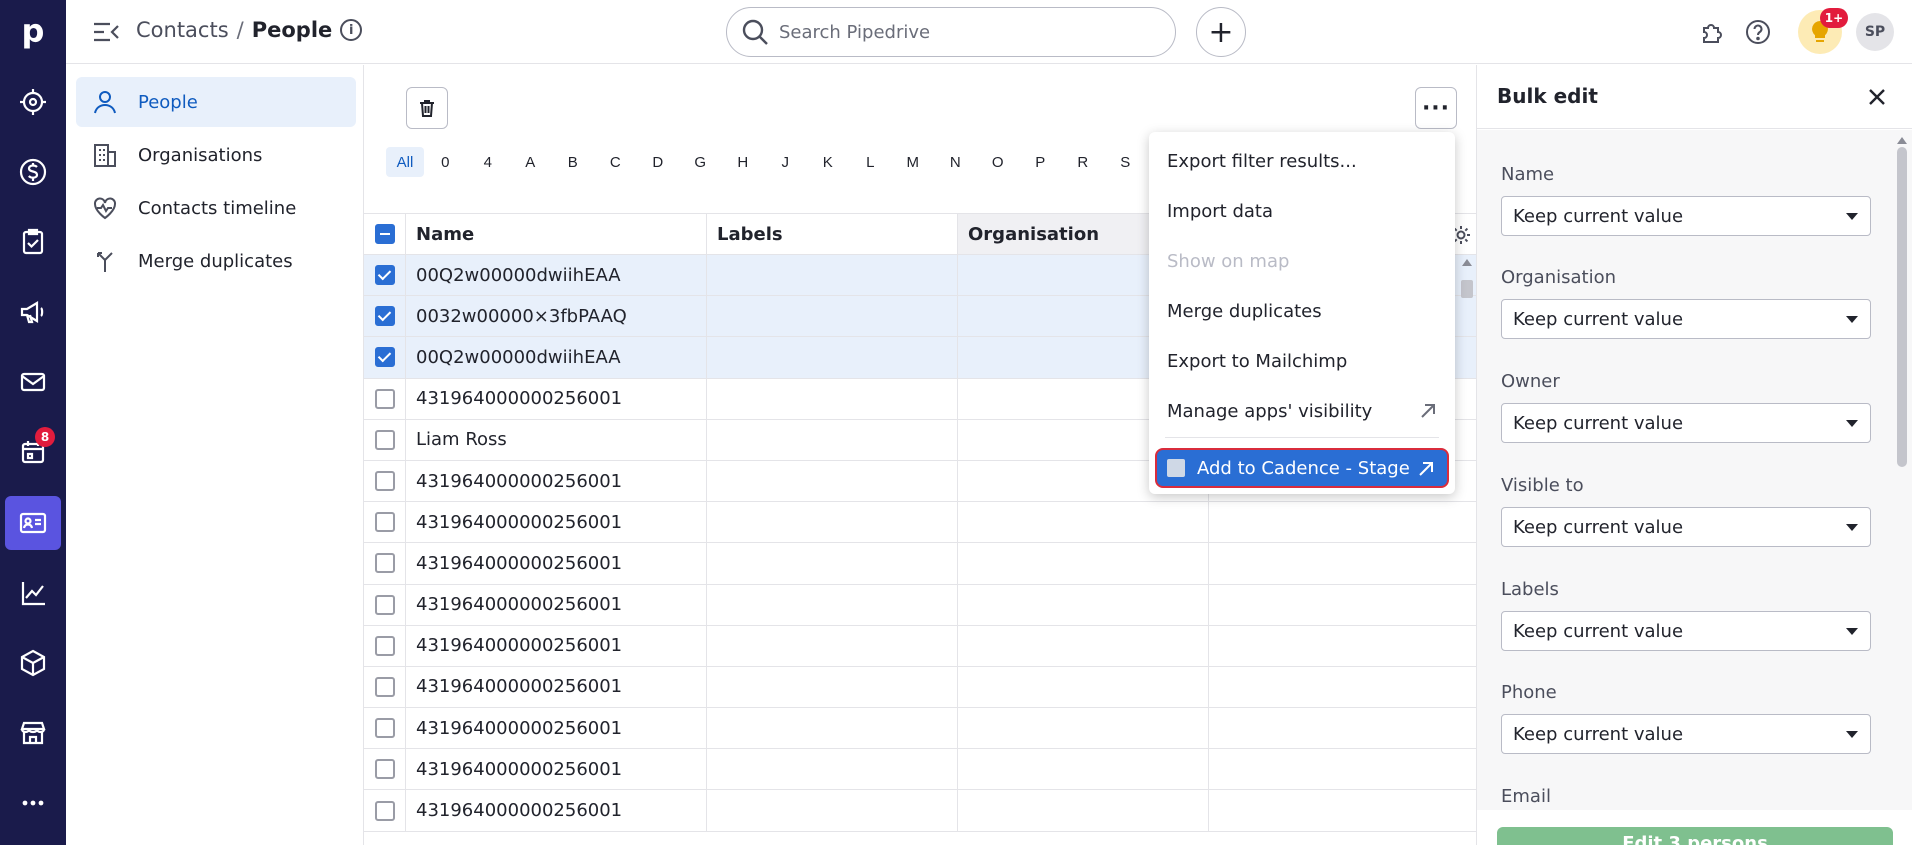 This screenshot has width=1912, height=845. Describe the element at coordinates (1040, 162) in the screenshot. I see `alpha-filter-item: P` at that location.